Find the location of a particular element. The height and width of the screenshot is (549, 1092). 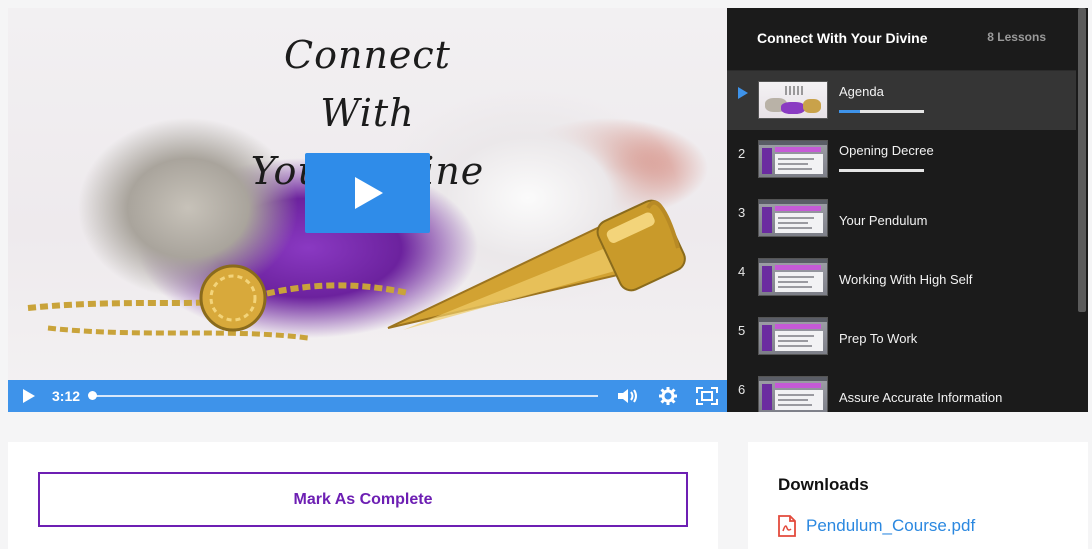

download-file-name: Pendulum_Course.pdf is located at coordinates (891, 525).